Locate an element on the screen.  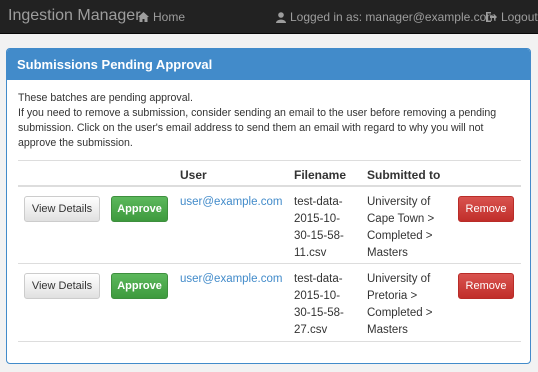
header-submitted-to: Submitted to is located at coordinates (404, 175).